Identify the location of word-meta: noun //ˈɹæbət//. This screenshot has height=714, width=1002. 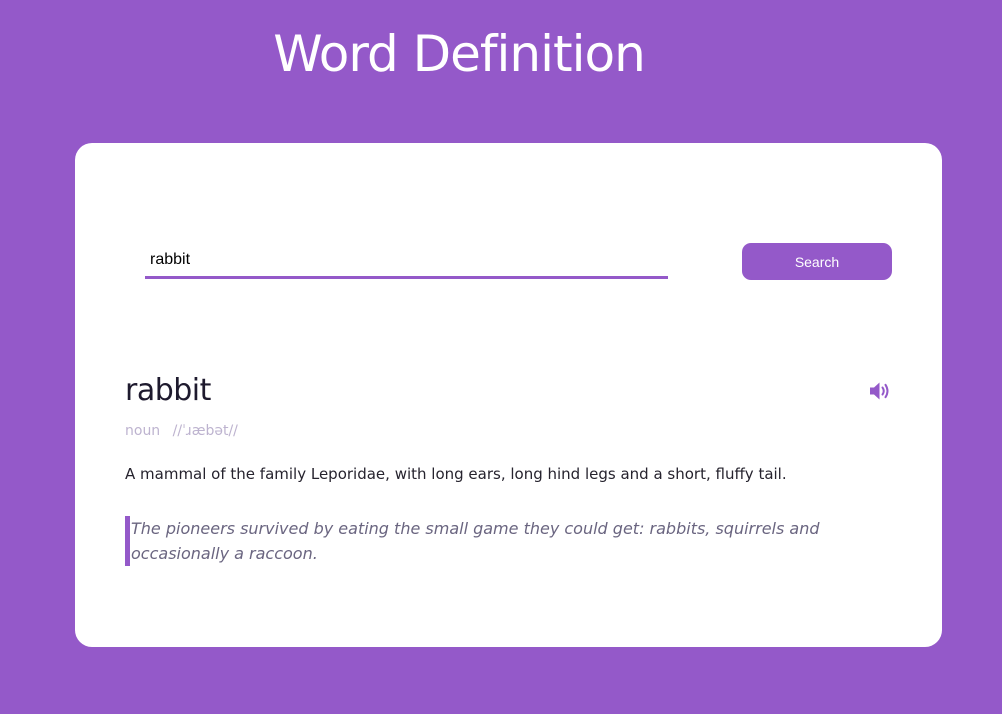
(181, 431).